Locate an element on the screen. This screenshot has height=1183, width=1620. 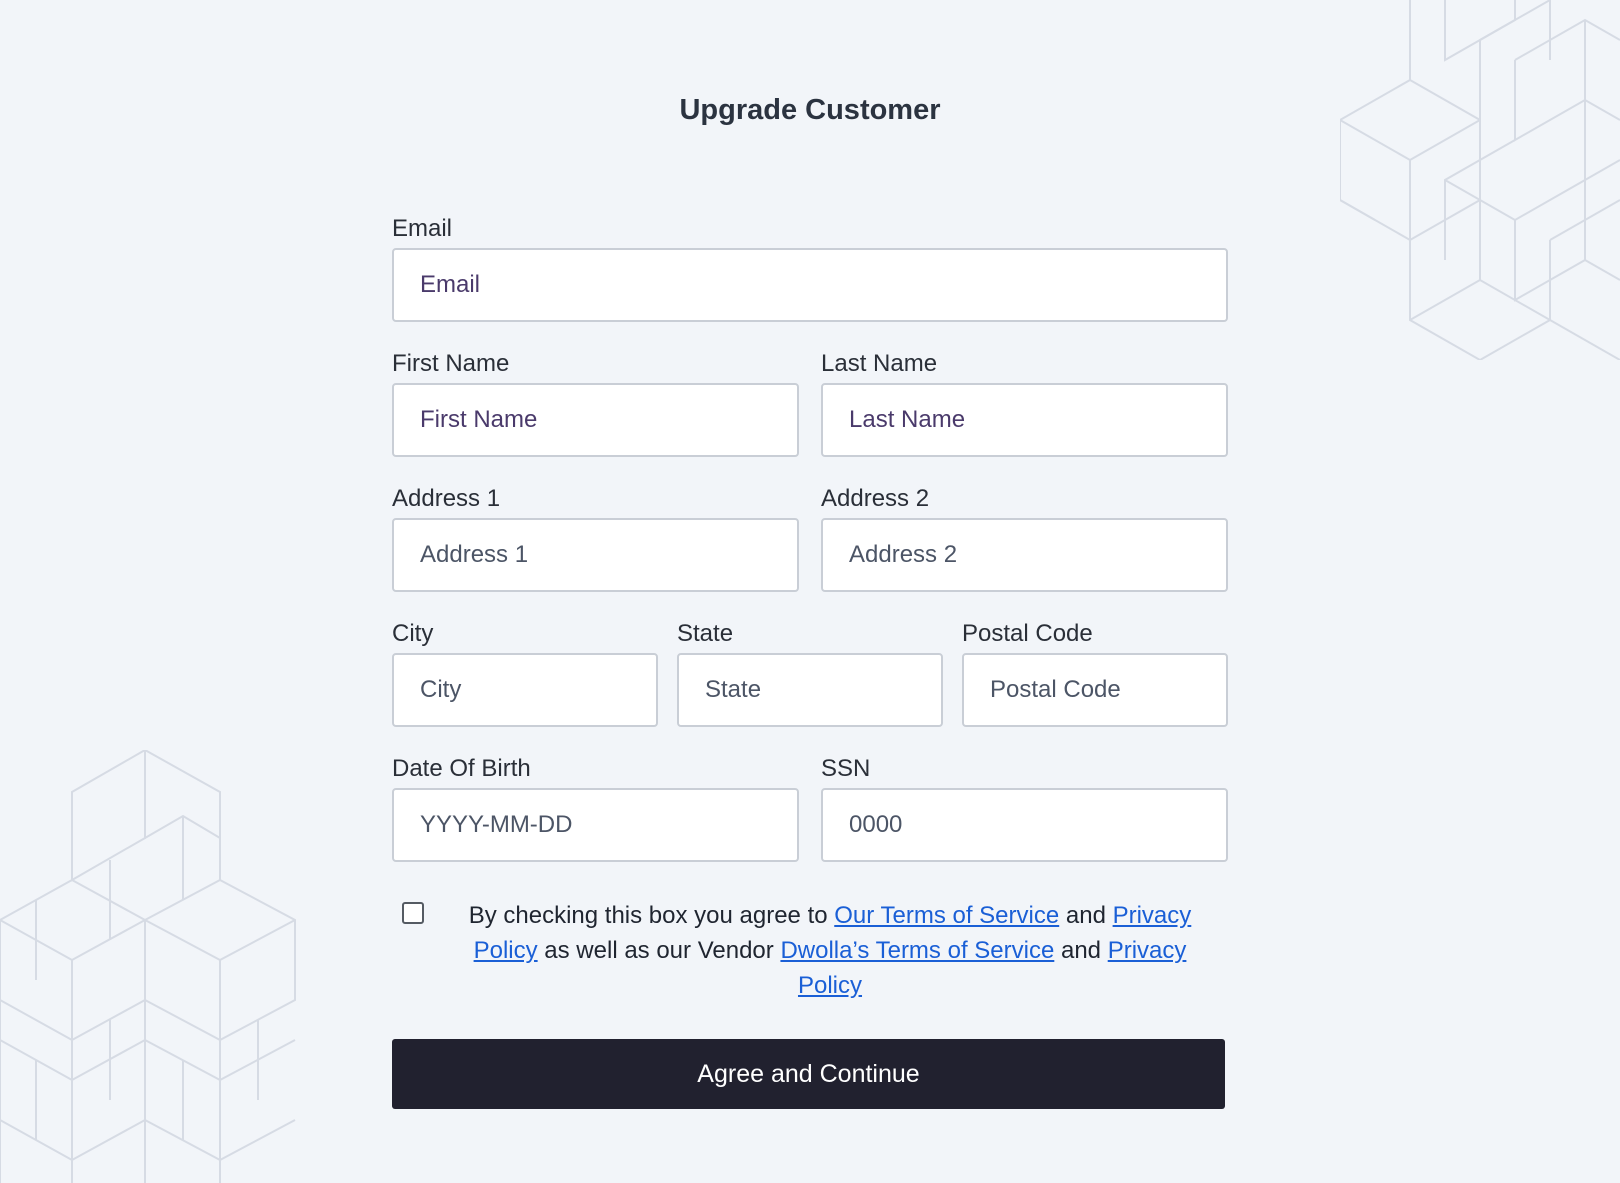
consent-checkbox is located at coordinates (413, 913).